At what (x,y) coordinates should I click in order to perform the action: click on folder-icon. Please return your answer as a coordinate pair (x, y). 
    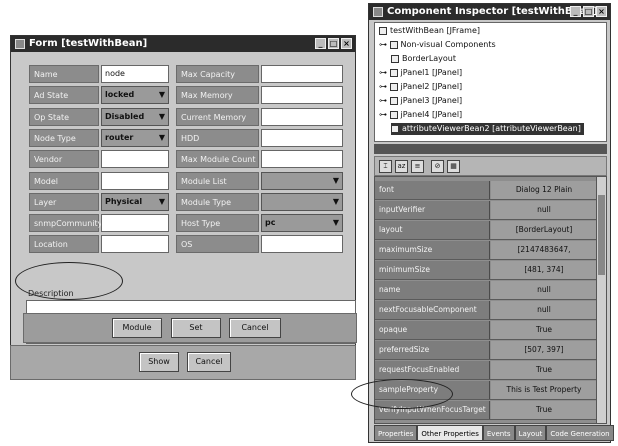
    Looking at the image, I should click on (393, 44).